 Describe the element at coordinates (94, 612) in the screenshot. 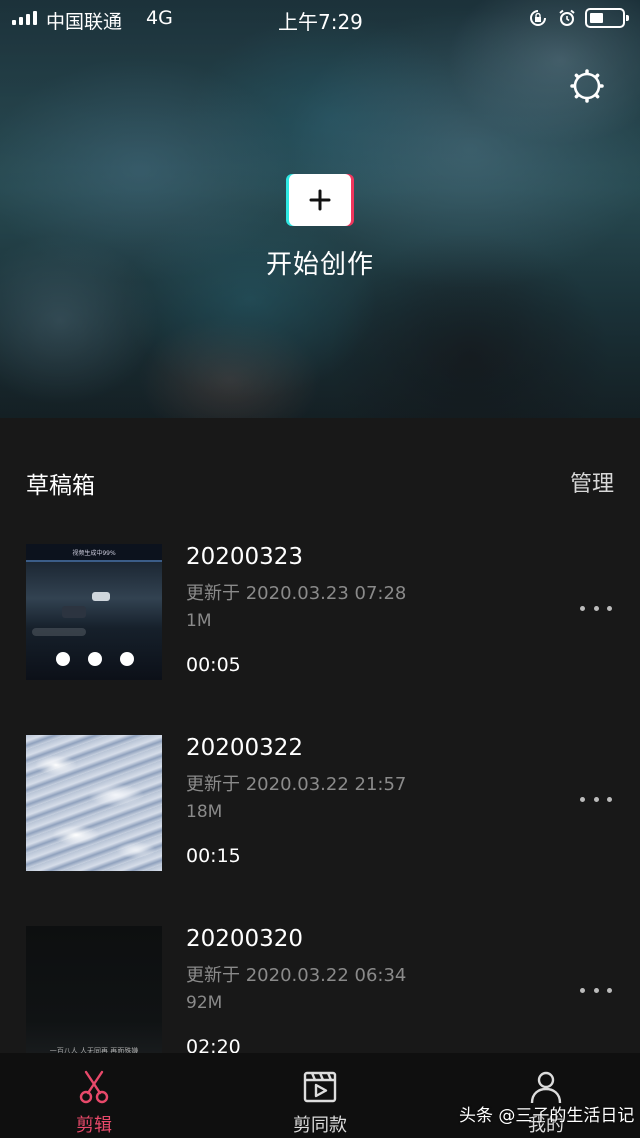

I see `draft-thumbnail: 视频生成中99%` at that location.